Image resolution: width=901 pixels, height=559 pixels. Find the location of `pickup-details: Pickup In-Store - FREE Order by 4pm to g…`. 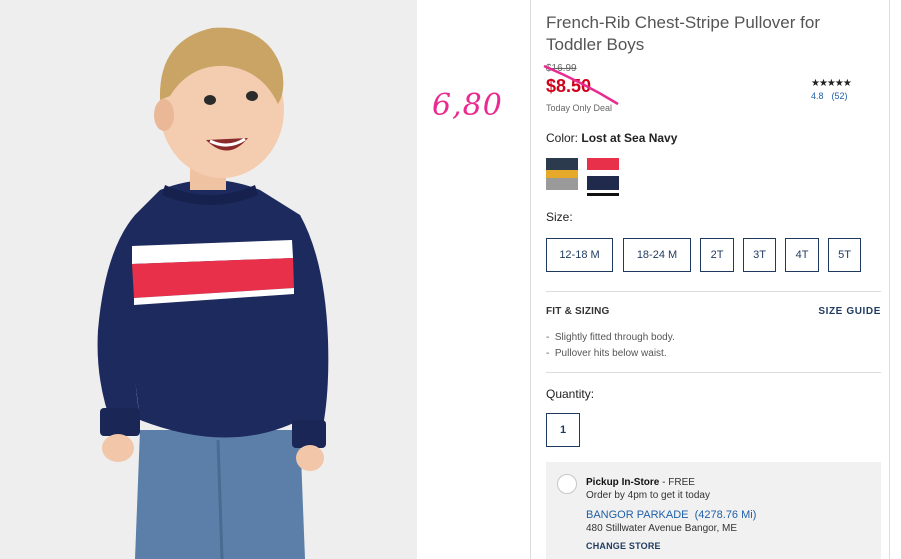

pickup-details: Pickup In-Store - FREE Order by 4pm to g… is located at coordinates (671, 514).